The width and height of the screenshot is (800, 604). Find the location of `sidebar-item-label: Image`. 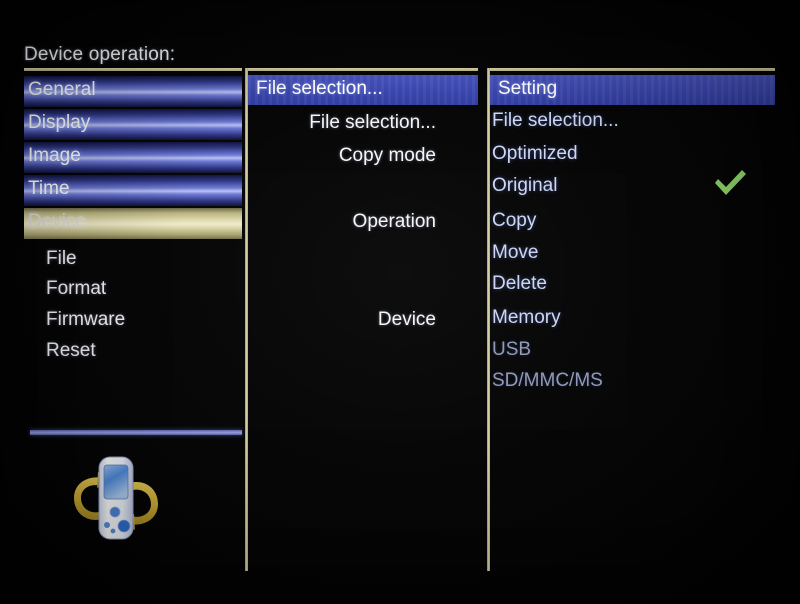

sidebar-item-label: Image is located at coordinates (54, 155).